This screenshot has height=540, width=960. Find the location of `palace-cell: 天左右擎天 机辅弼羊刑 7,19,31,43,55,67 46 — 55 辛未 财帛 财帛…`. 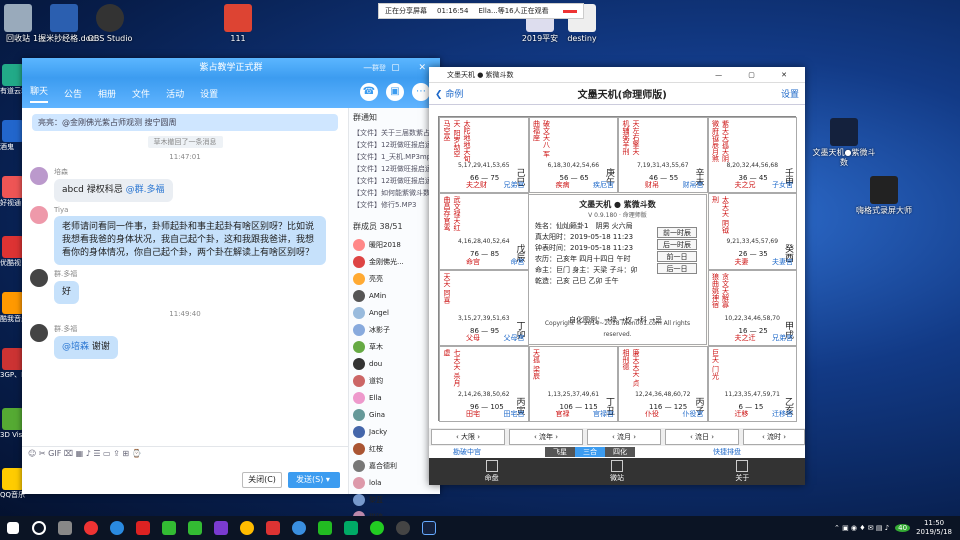

palace-cell: 天左右擎天 机辅弼羊刑 7,19,31,43,55,67 46 — 55 辛未 财帛 财帛… is located at coordinates (663, 155).